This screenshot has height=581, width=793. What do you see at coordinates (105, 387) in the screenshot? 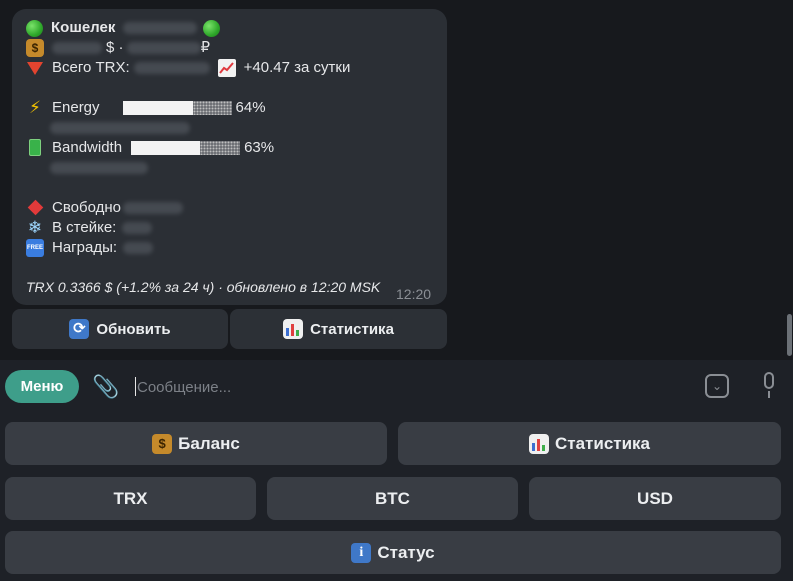
I see `attach-icon: 📎` at bounding box center [105, 387].